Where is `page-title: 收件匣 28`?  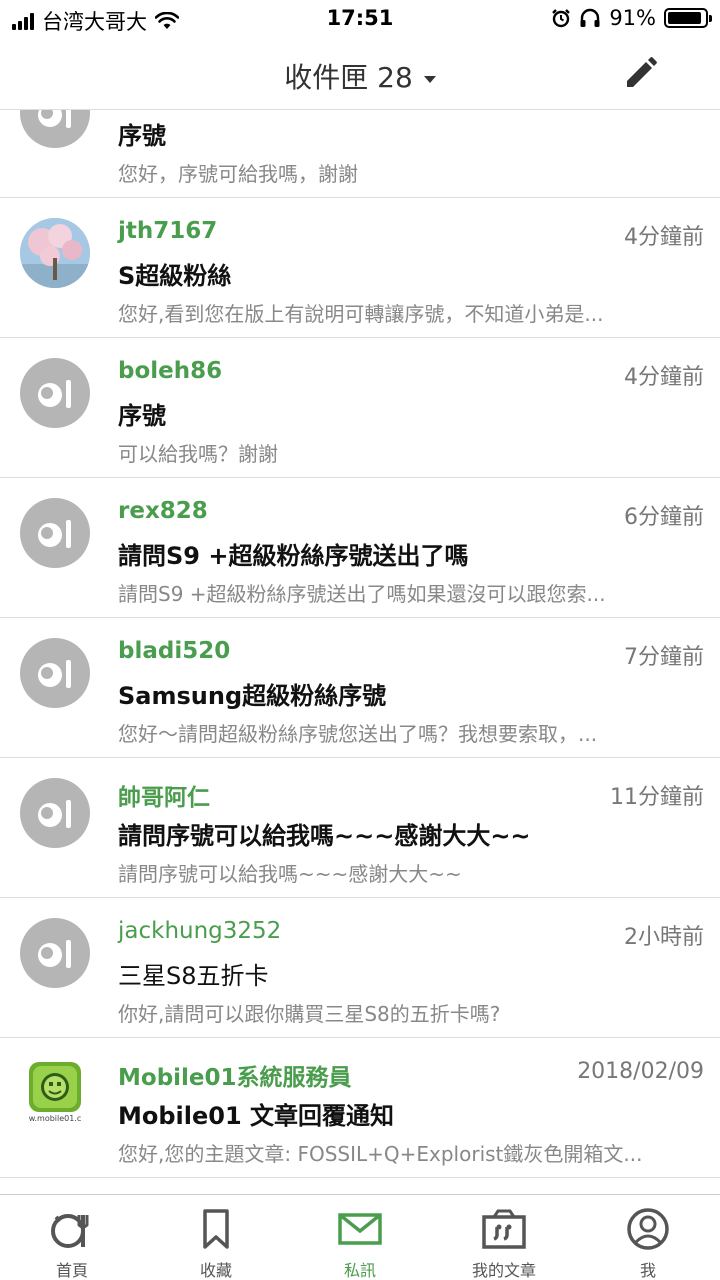
page-title: 收件匣 28 is located at coordinates (348, 77).